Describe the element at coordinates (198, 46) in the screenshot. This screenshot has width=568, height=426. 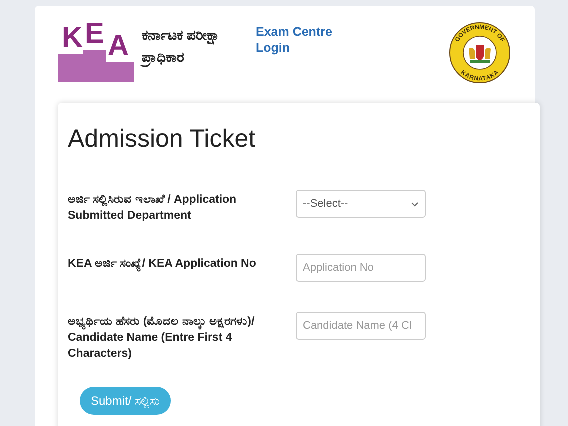
I see `organisation-title: ಕರ್ನಾಟಕ ಪರೀಕ್ಷಾ ಪ್ರಾಧಿಕಾರ` at that location.